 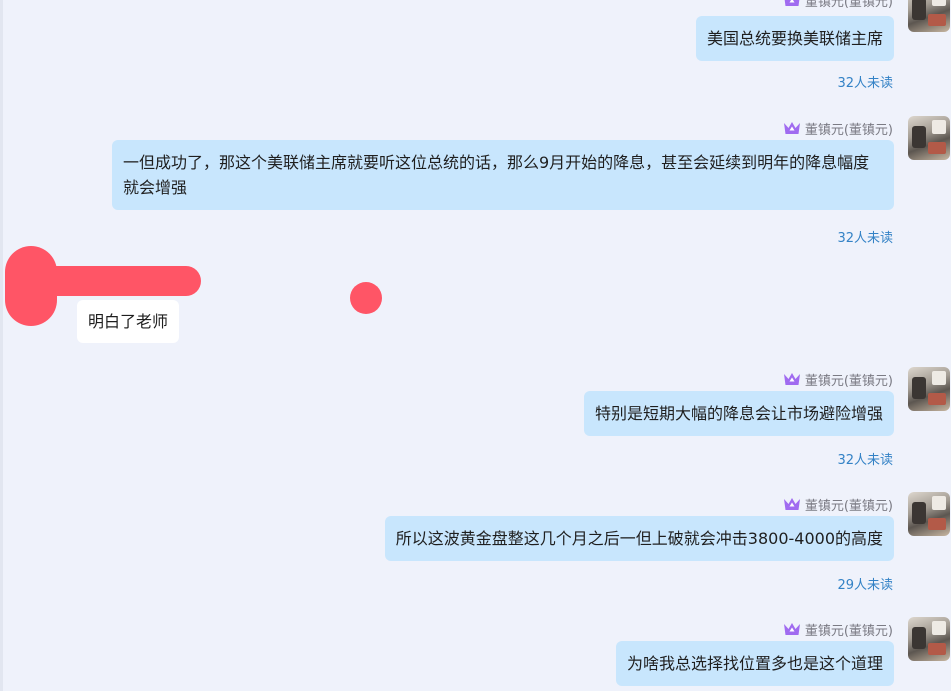 I want to click on panel-left-border, so click(x=1, y=345).